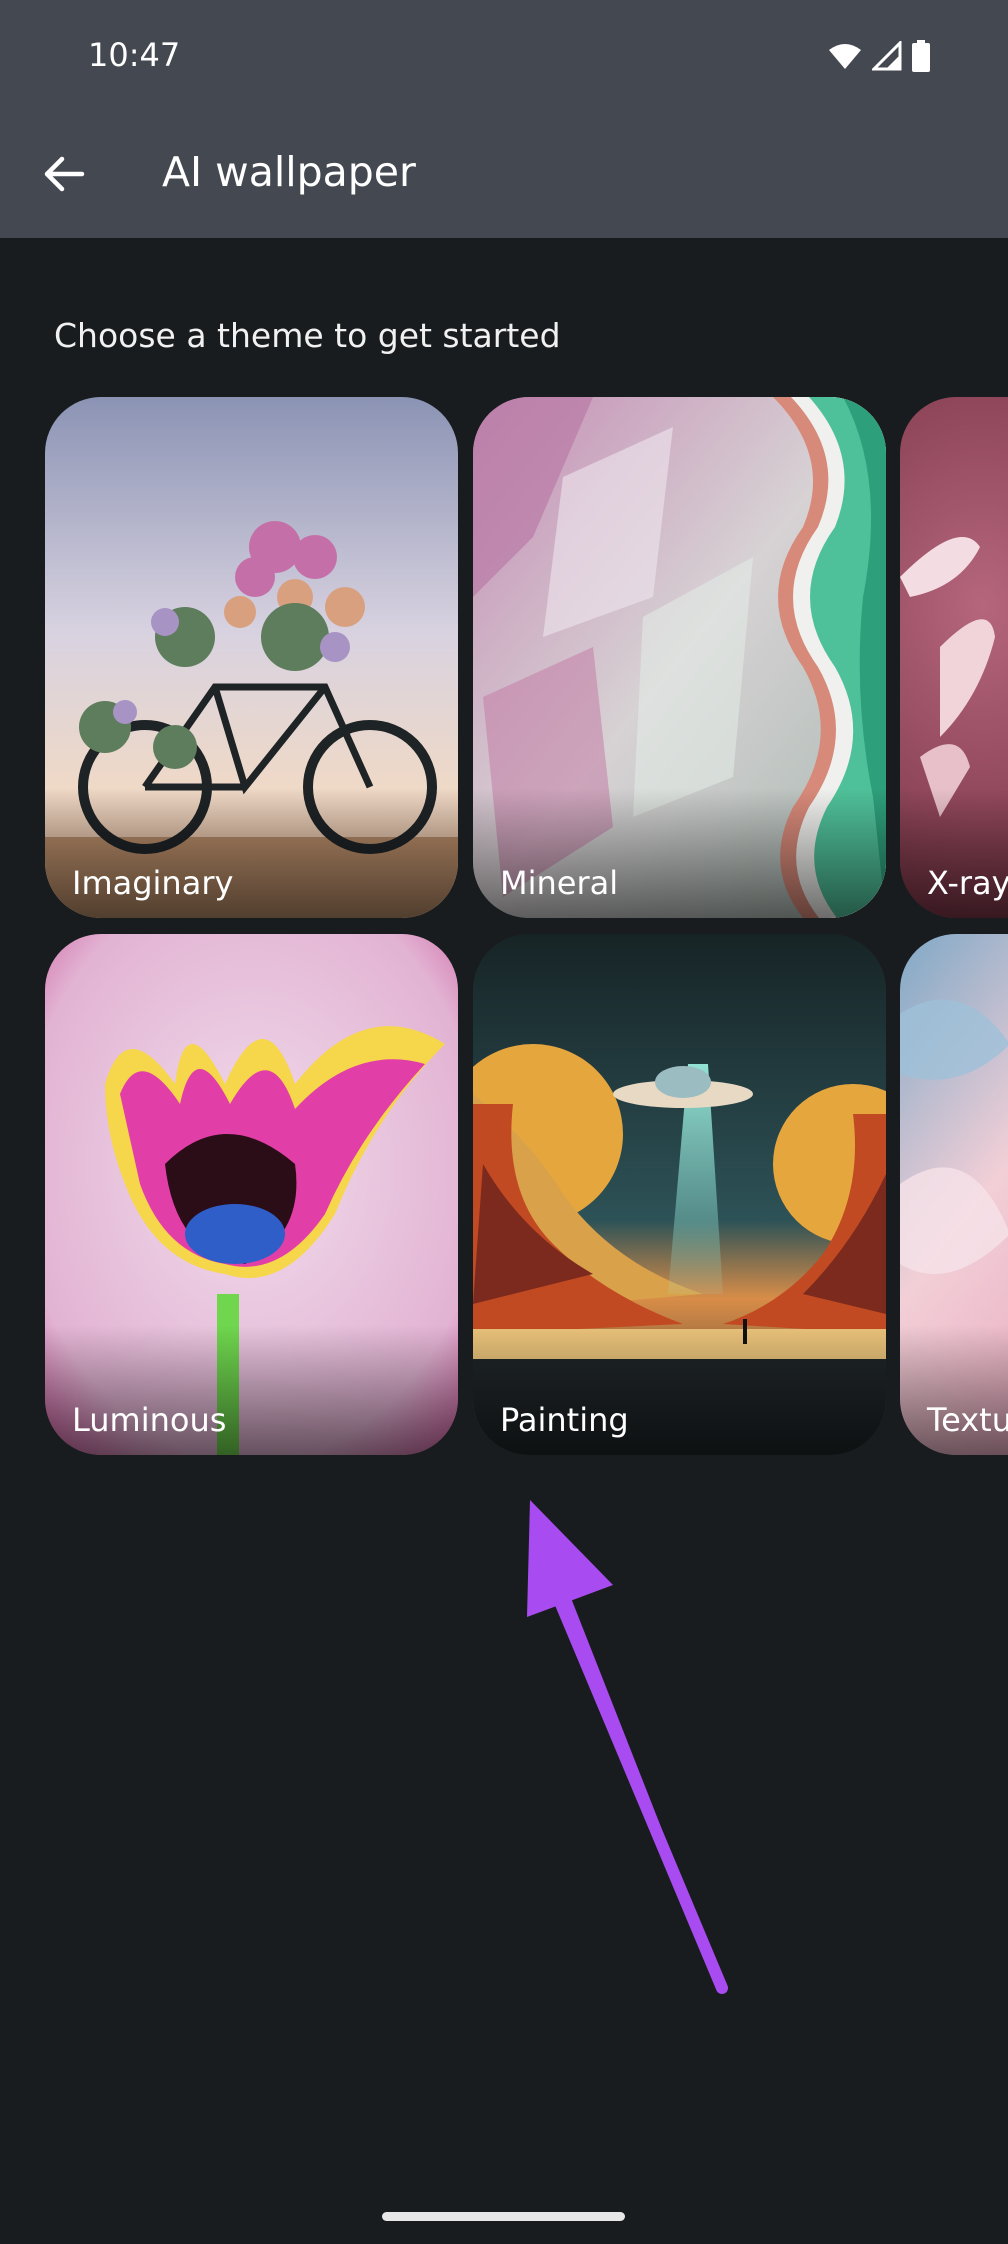  I want to click on theme-label: Imaginary, so click(153, 883).